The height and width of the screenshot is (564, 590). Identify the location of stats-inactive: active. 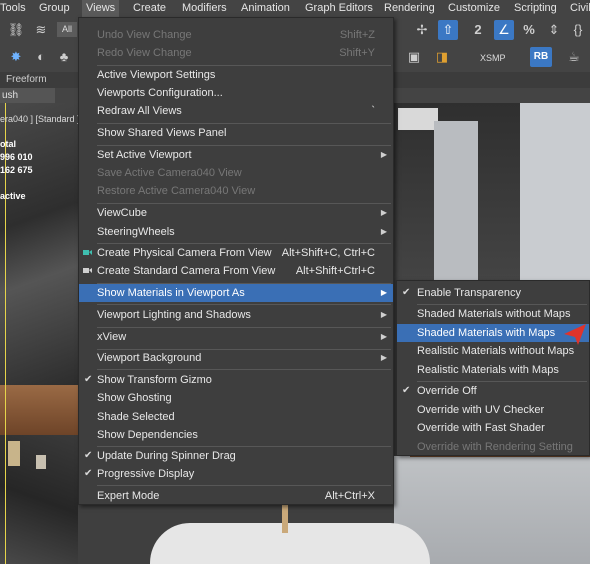
(13, 196).